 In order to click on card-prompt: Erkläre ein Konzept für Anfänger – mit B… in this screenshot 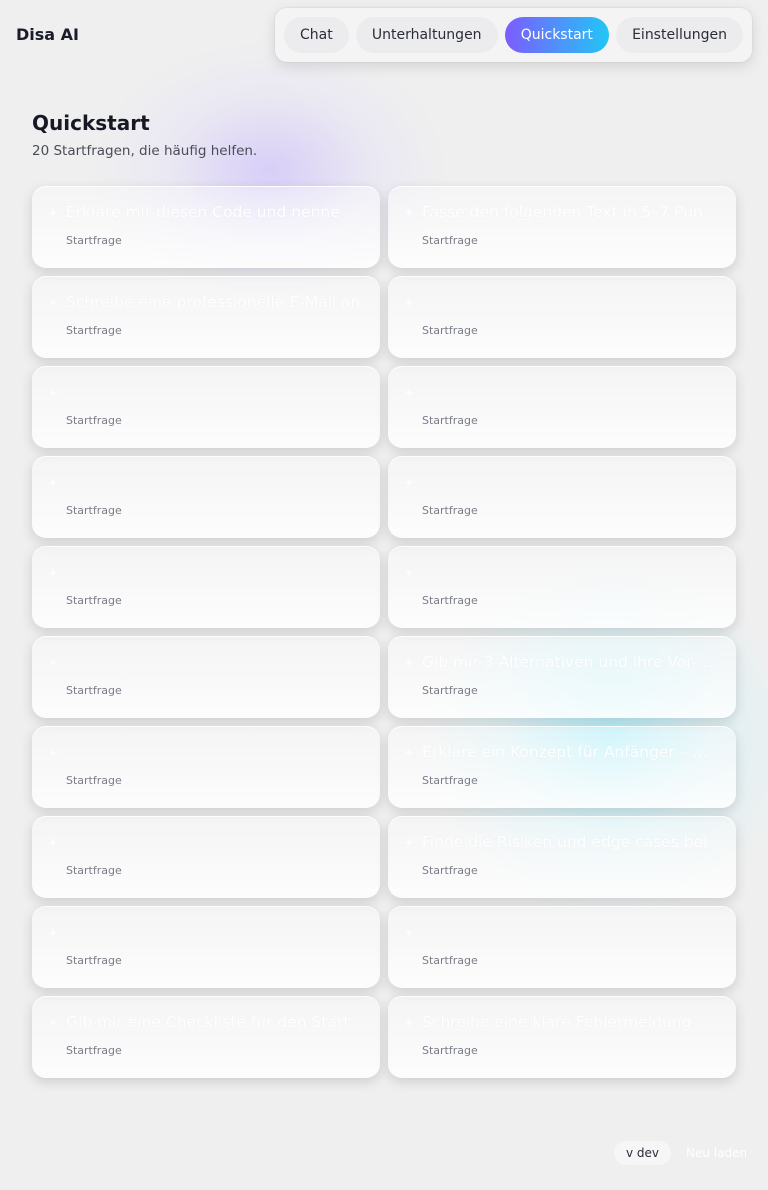, I will do `click(571, 752)`.